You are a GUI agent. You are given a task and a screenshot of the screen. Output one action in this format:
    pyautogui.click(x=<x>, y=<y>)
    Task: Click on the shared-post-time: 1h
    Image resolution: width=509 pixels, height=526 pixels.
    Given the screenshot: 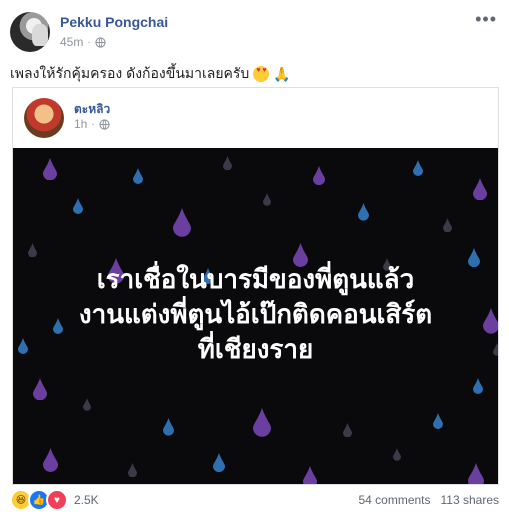 What is the action you would take?
    pyautogui.click(x=80, y=124)
    